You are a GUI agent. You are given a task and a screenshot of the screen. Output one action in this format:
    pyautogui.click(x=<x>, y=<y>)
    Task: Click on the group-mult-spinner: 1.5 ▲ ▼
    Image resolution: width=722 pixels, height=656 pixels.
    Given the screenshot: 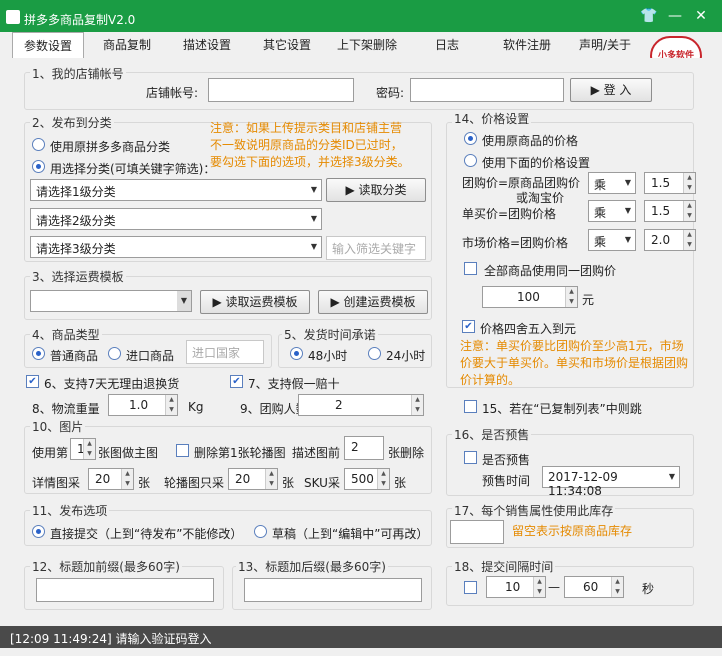 What is the action you would take?
    pyautogui.click(x=670, y=183)
    